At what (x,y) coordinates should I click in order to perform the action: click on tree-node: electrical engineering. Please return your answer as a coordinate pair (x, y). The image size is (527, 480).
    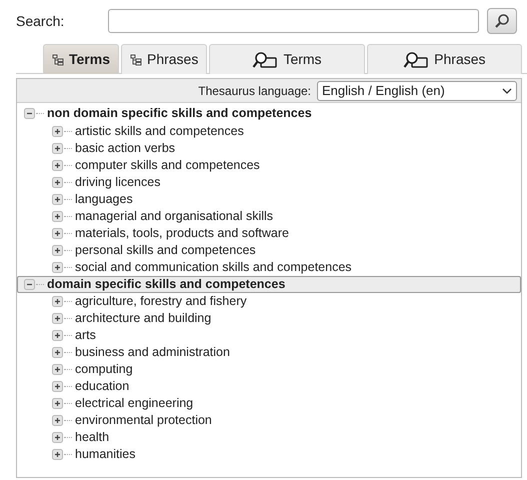
    Looking at the image, I should click on (269, 403).